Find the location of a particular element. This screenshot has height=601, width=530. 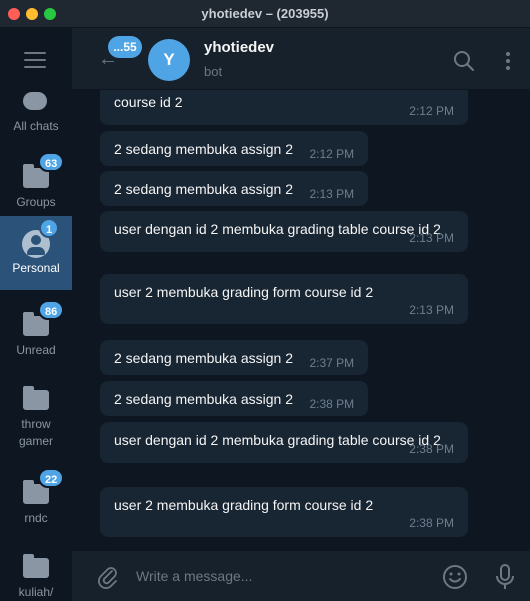

search-icon is located at coordinates (464, 61).